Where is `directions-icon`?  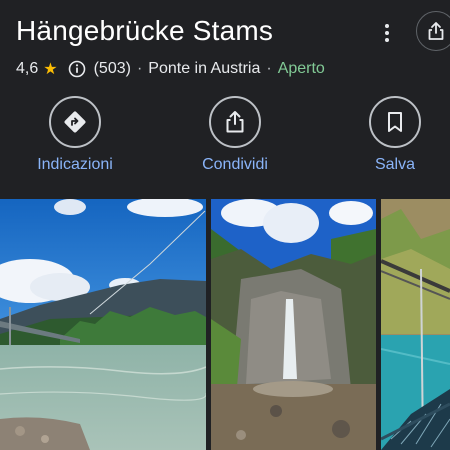 directions-icon is located at coordinates (75, 122).